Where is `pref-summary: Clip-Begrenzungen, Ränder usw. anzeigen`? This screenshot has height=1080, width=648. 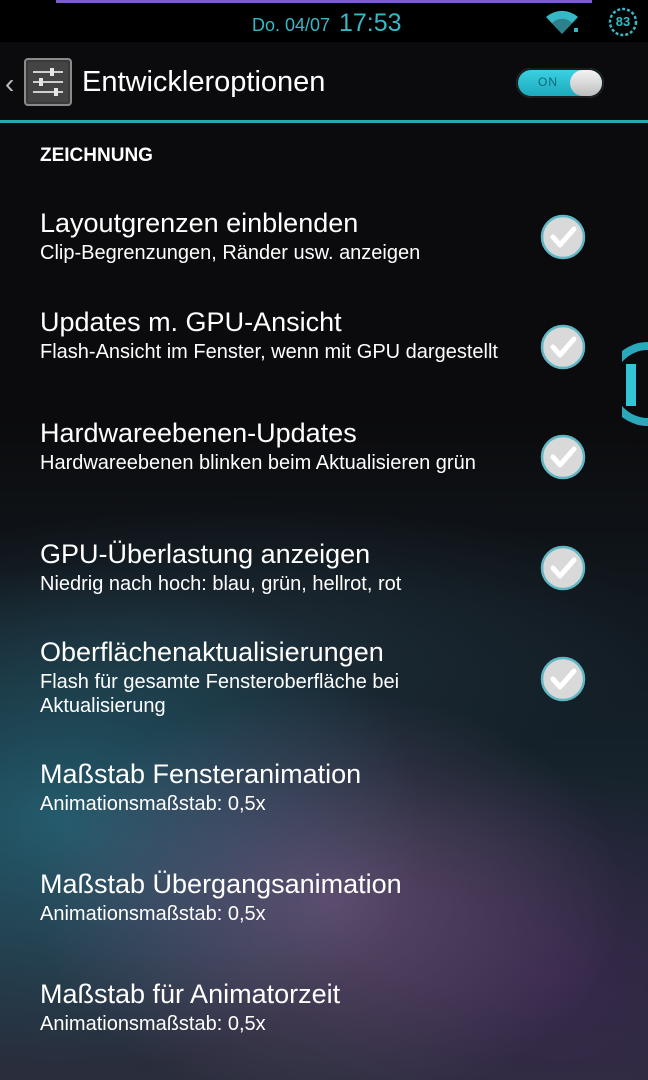
pref-summary: Clip-Begrenzungen, Ränder usw. anzeigen is located at coordinates (230, 253).